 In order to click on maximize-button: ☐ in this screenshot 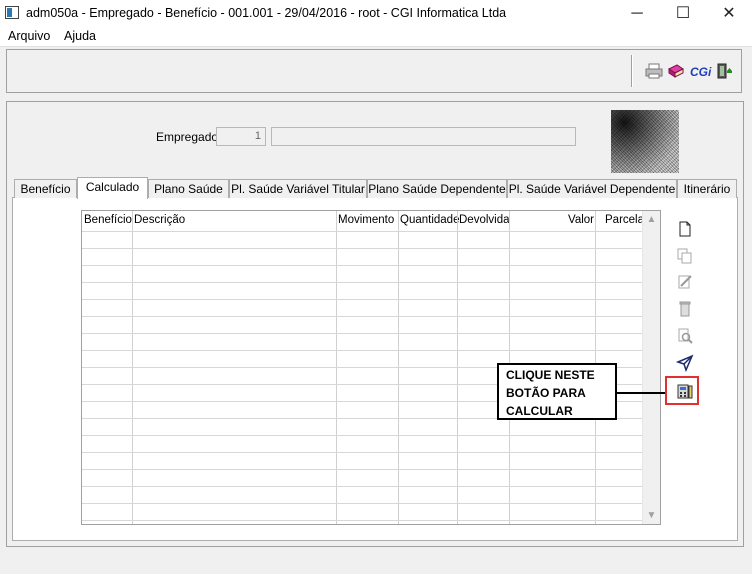, I will do `click(683, 13)`.